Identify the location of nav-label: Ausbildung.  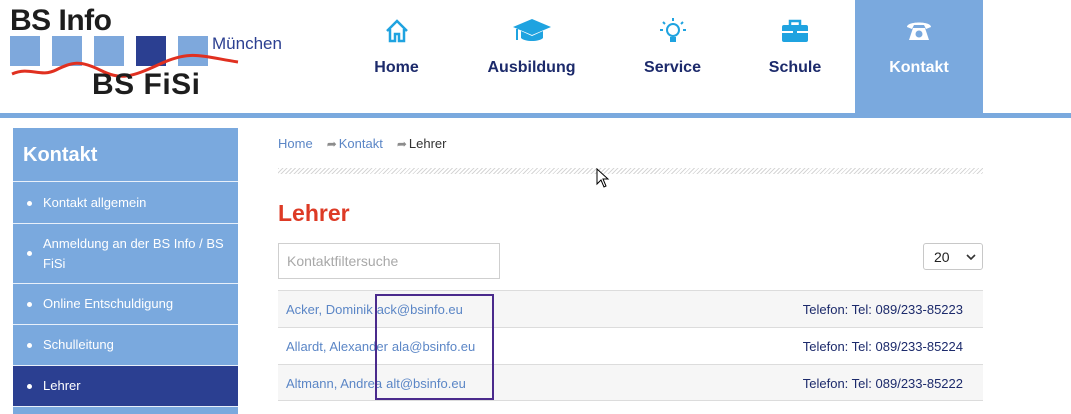
(531, 67).